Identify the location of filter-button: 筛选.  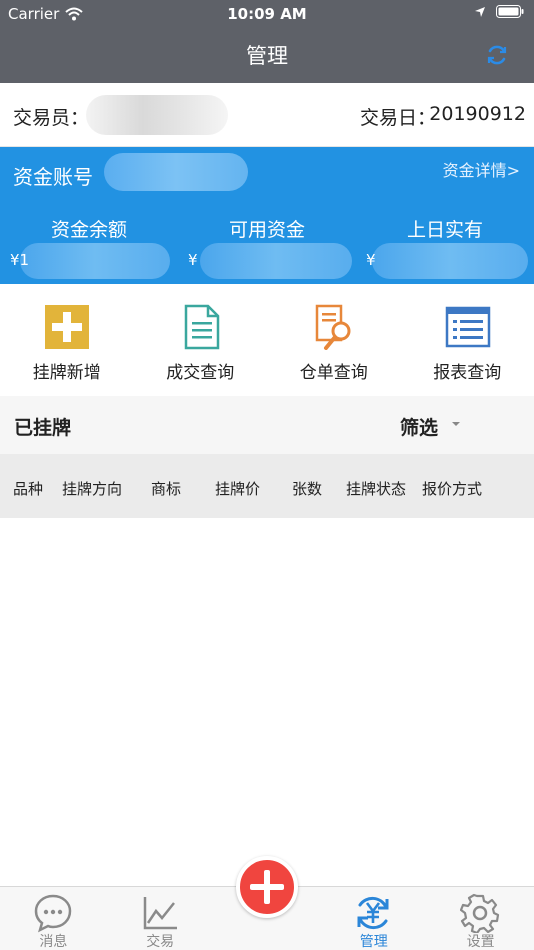
(419, 426).